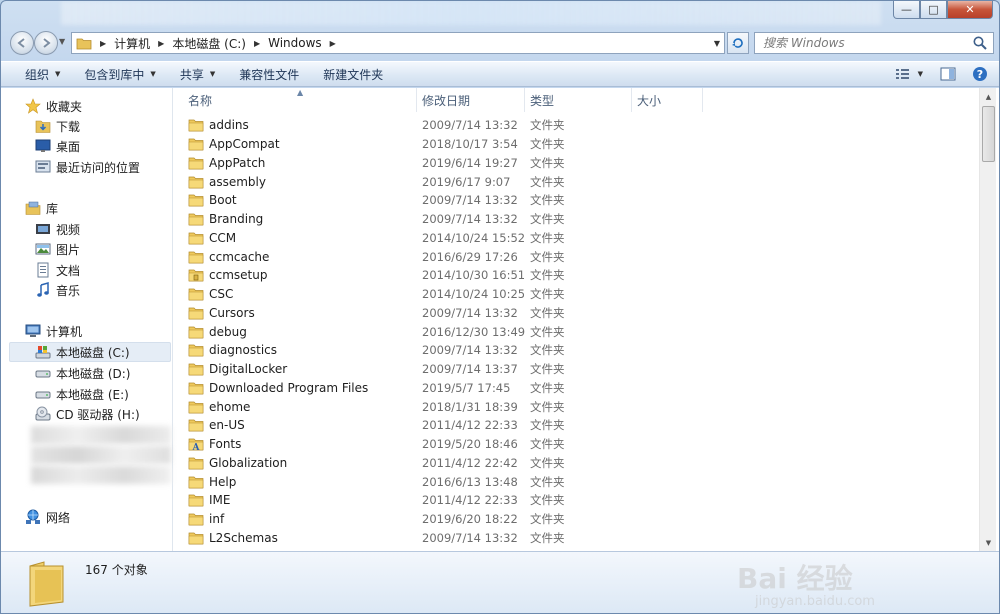 This screenshot has height=614, width=1000. Describe the element at coordinates (269, 74) in the screenshot. I see `compatibility-files-button: 兼容性文件` at that location.